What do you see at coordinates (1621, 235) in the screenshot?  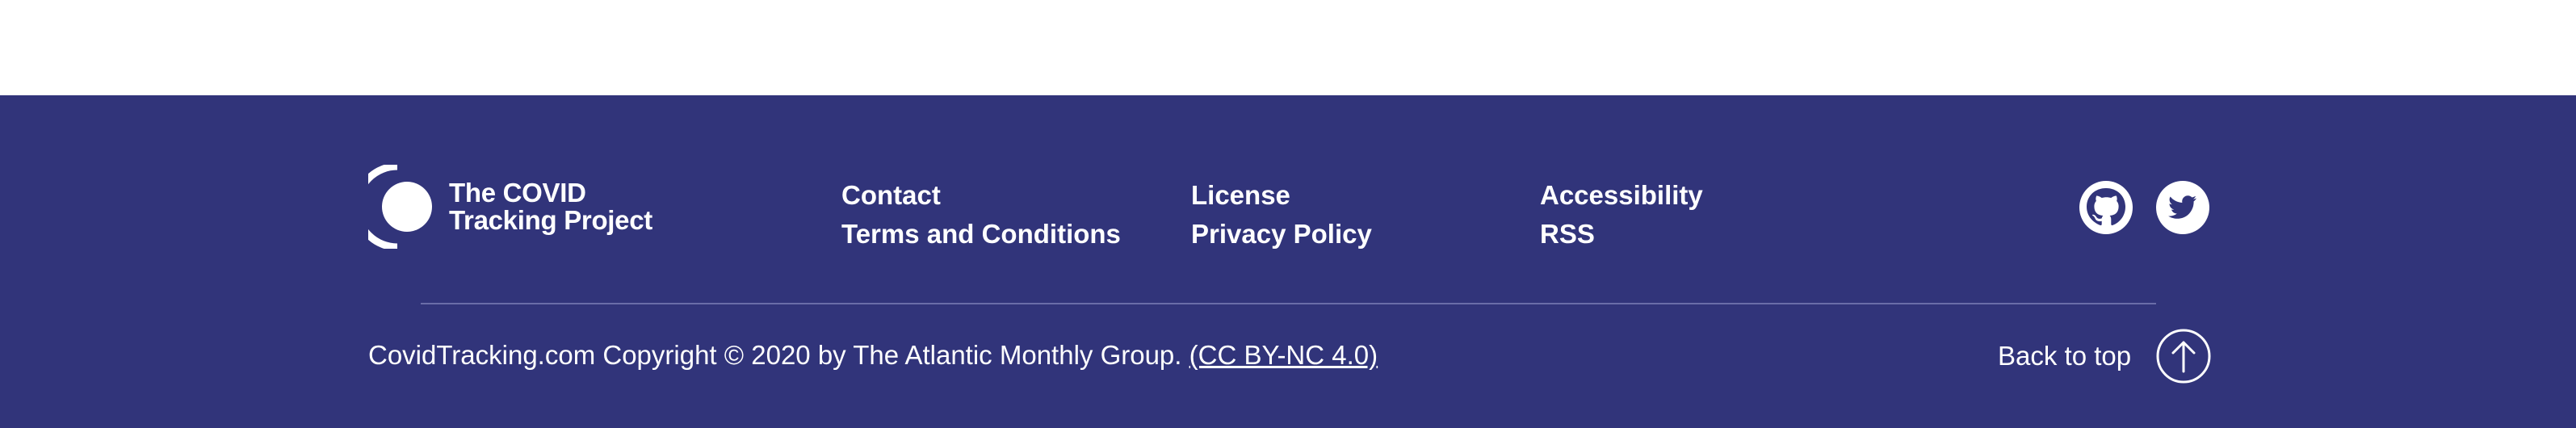 I see `rss-link: RSS` at bounding box center [1621, 235].